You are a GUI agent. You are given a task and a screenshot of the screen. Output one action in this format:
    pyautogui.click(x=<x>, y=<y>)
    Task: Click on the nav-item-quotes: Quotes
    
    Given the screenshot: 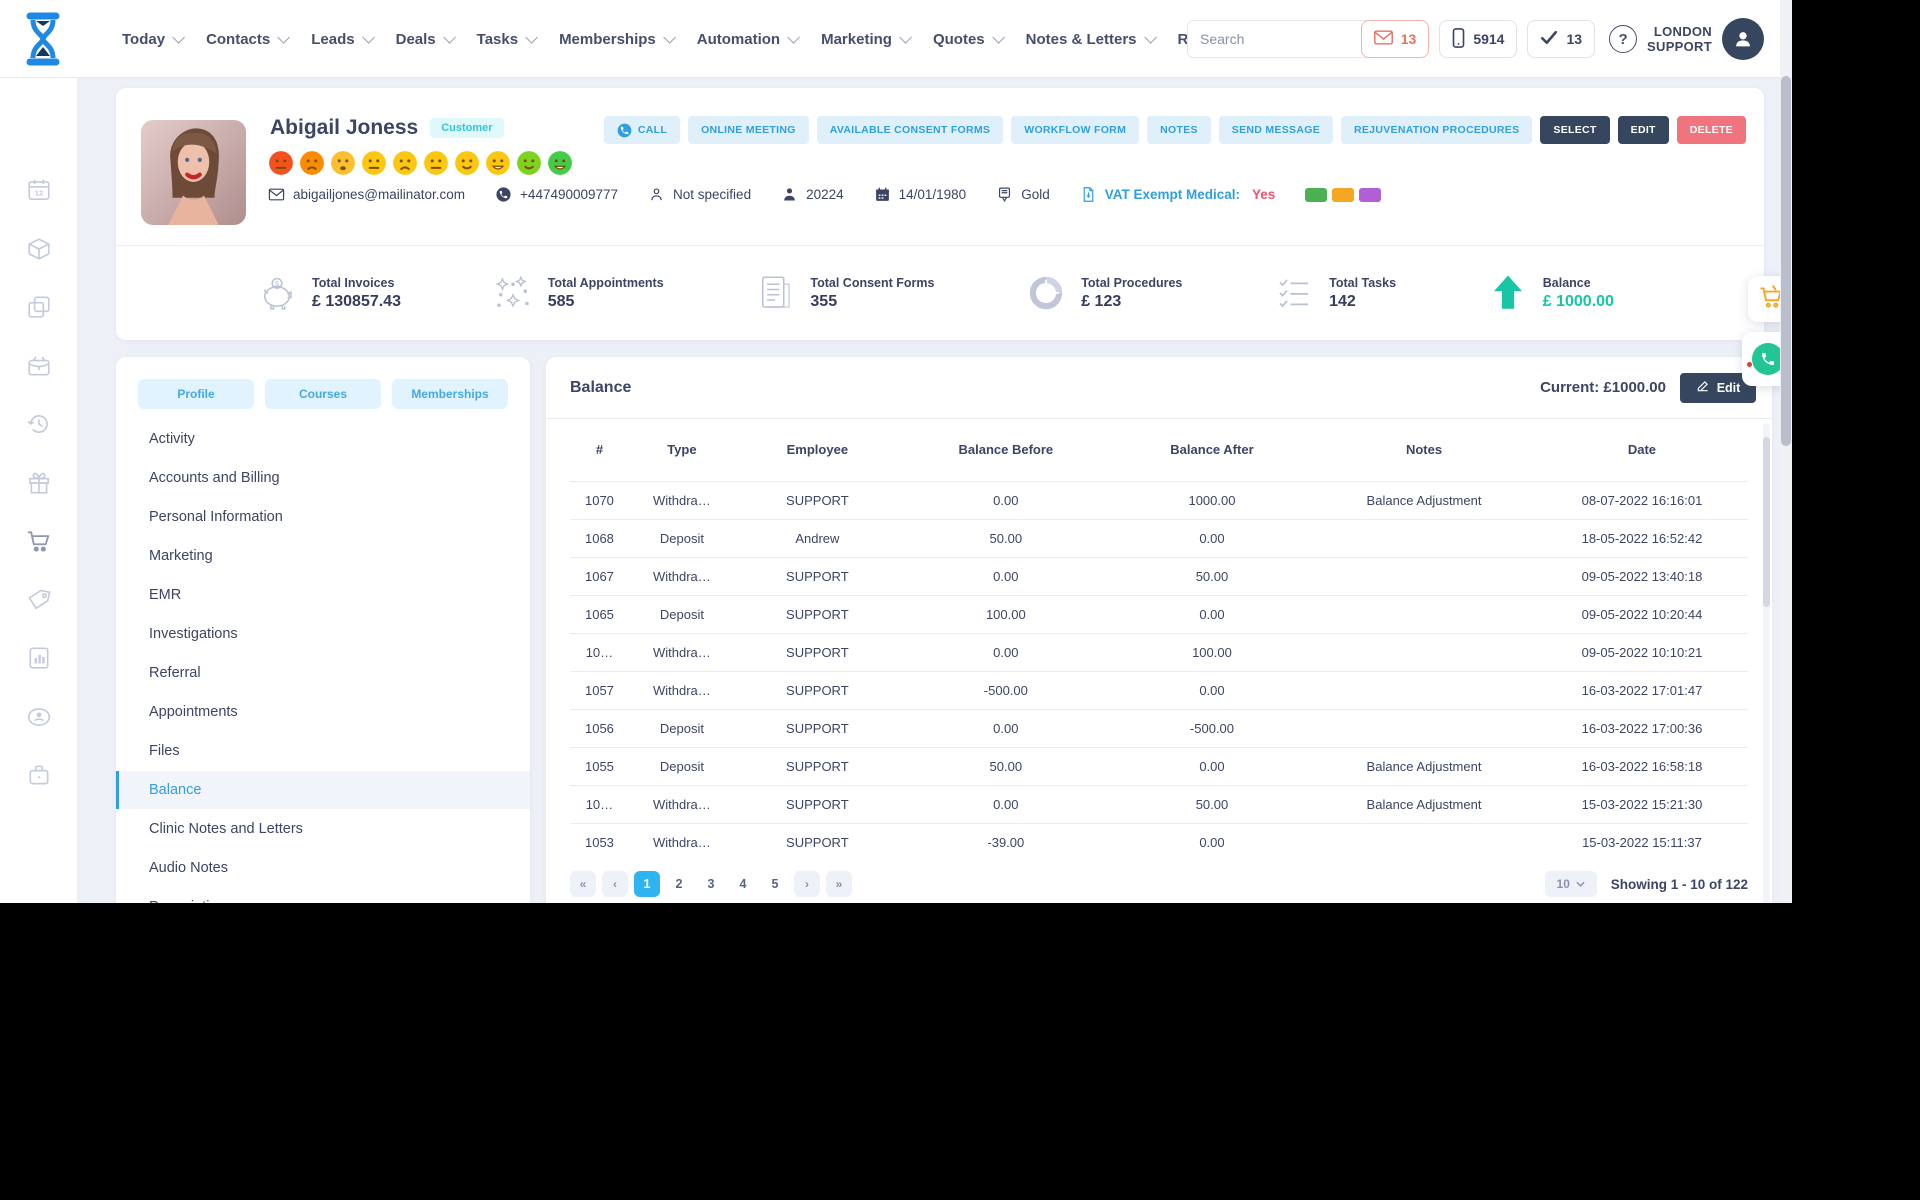 What is the action you would take?
    pyautogui.click(x=969, y=39)
    